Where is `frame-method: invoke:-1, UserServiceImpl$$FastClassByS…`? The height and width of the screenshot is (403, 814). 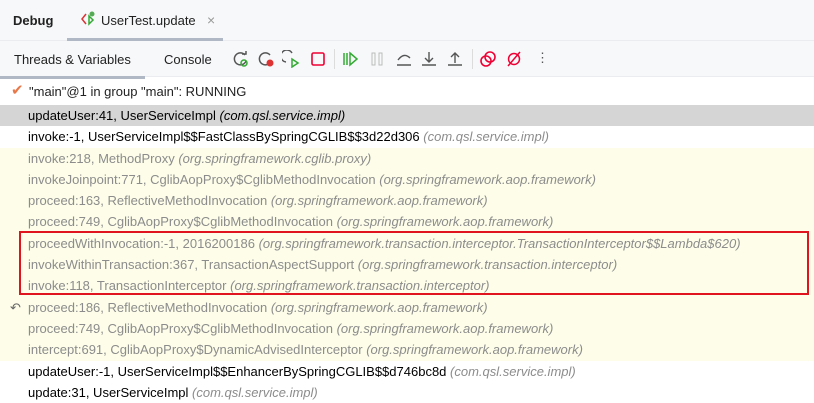 frame-method: invoke:-1, UserServiceImpl$$FastClassByS… is located at coordinates (224, 137).